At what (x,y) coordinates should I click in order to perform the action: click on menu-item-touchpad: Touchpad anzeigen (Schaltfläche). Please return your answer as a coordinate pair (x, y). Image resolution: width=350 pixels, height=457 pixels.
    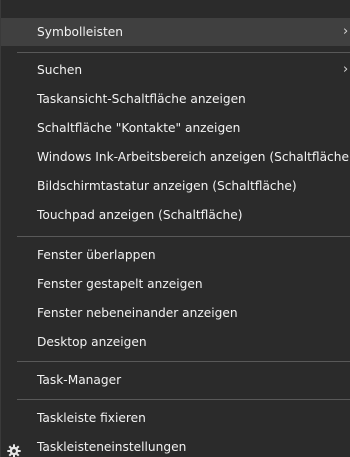
    Looking at the image, I should click on (175, 215).